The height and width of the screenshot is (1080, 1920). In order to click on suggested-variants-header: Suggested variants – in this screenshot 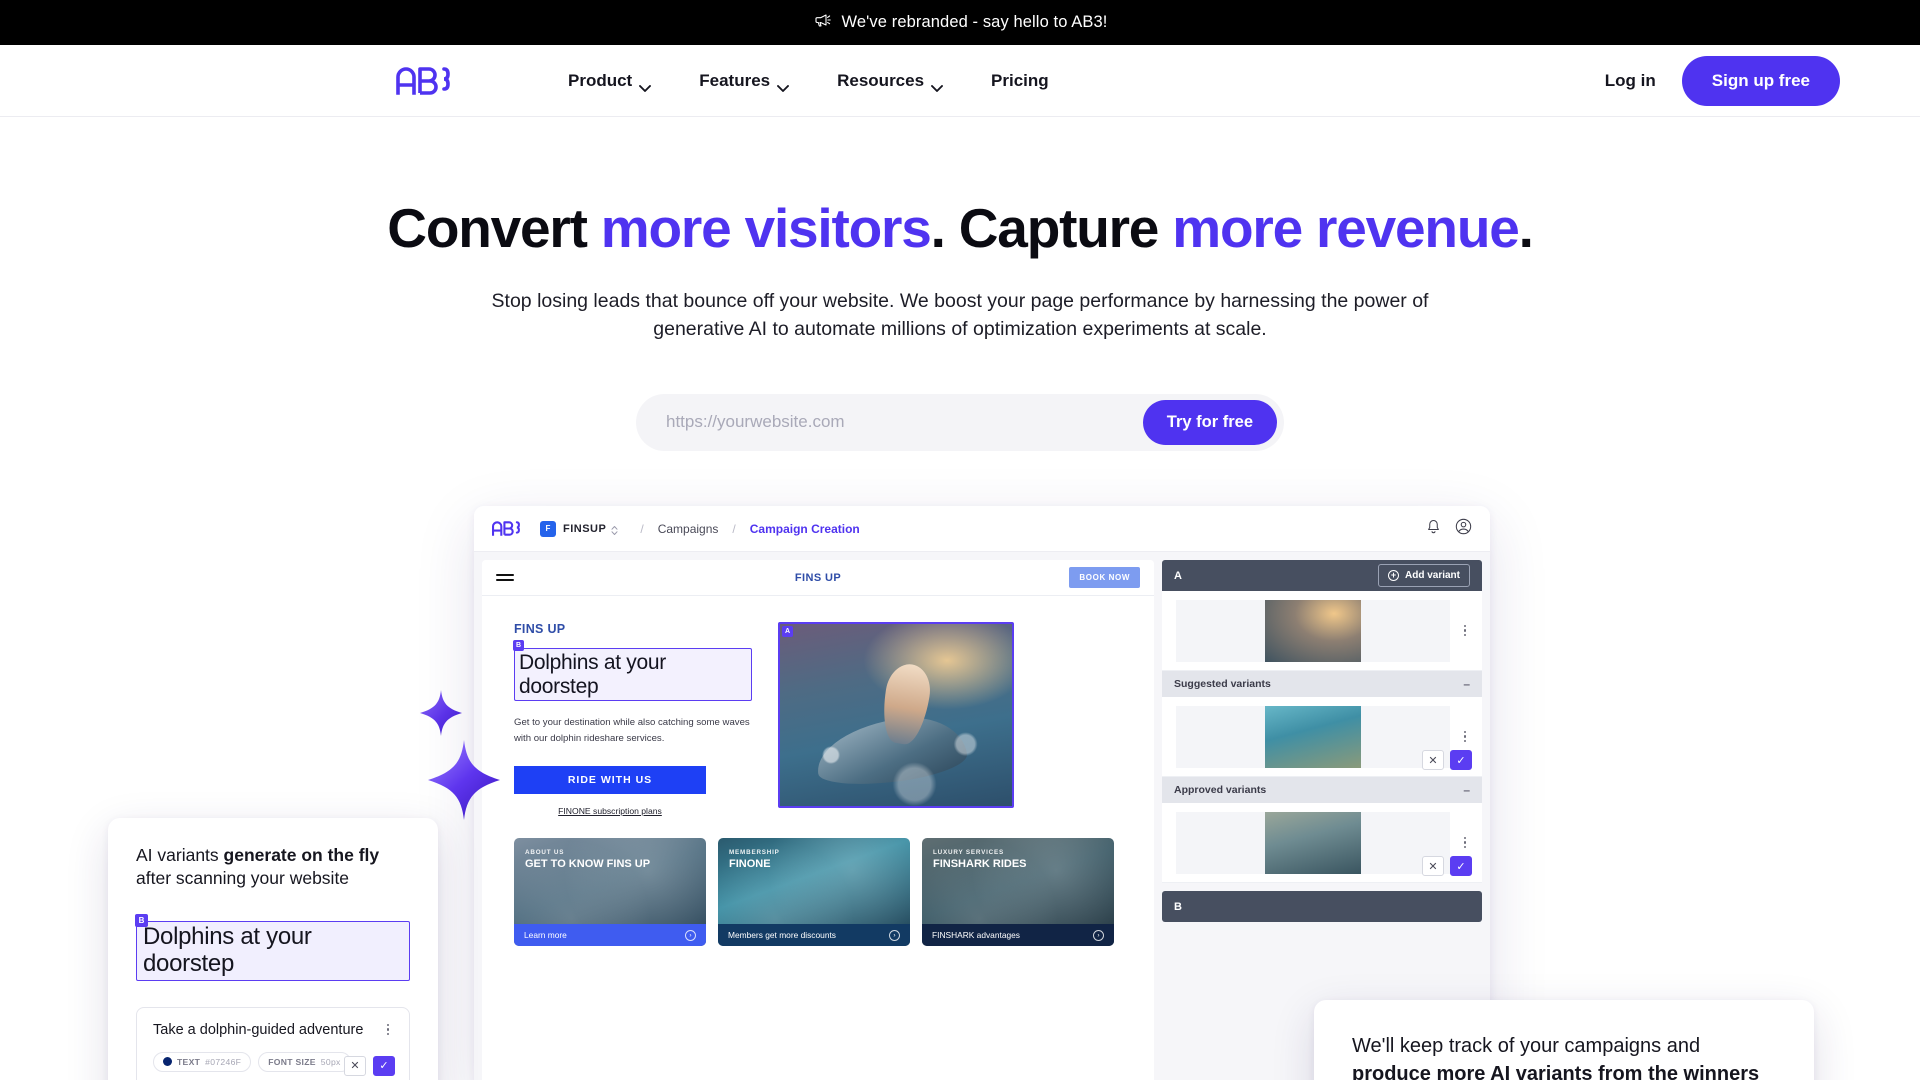, I will do `click(1322, 684)`.